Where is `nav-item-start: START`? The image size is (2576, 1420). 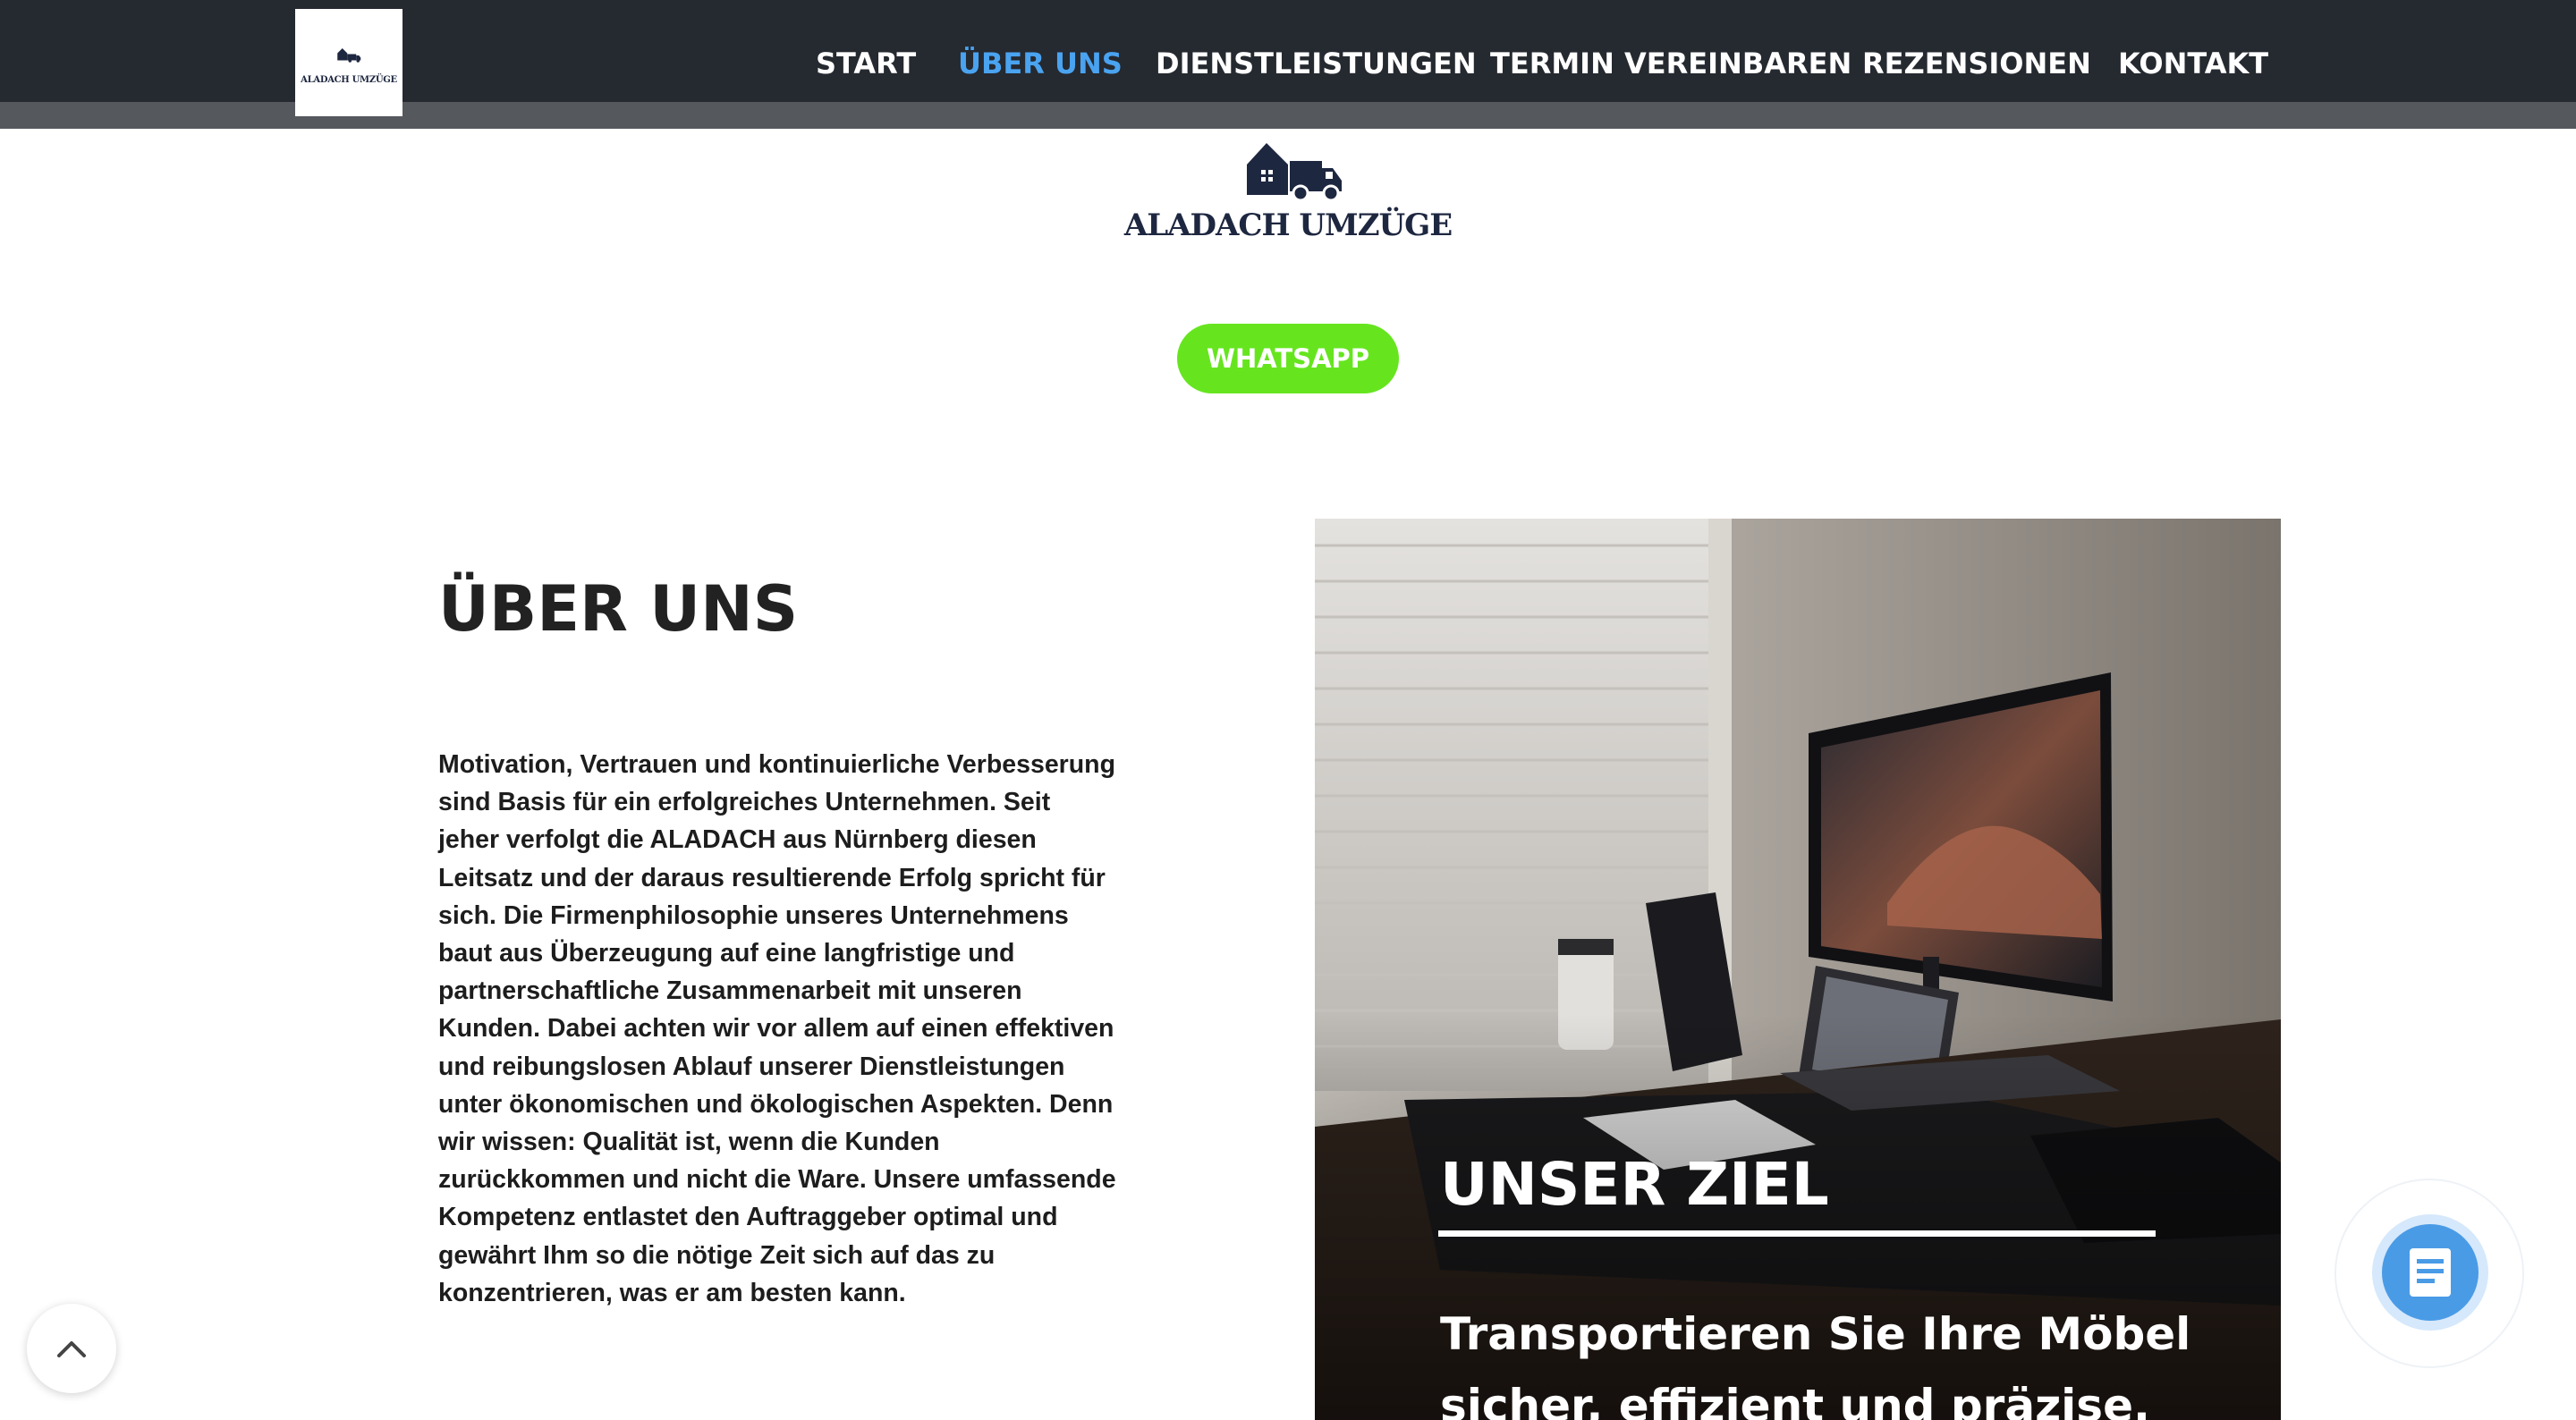 nav-item-start: START is located at coordinates (866, 64).